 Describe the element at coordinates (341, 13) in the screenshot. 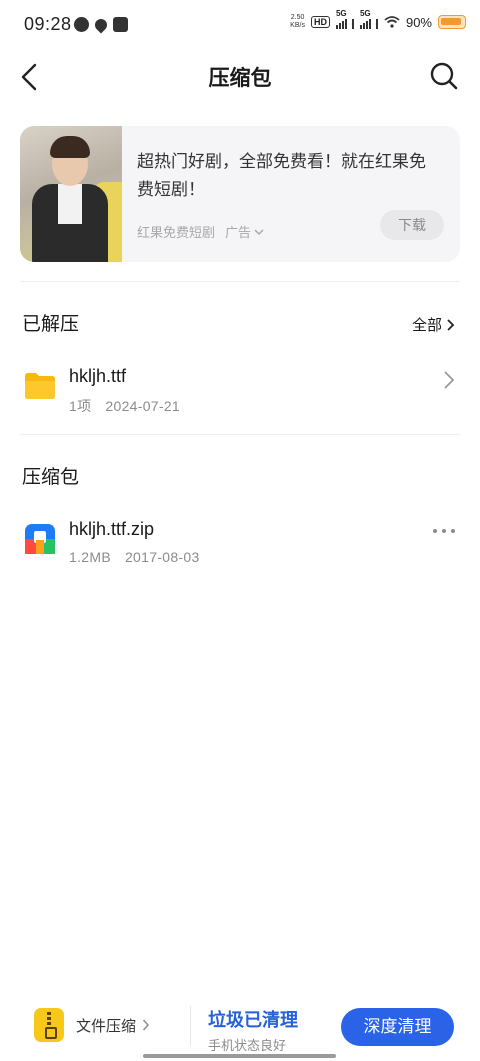

I see `signal-1-label: 5G` at that location.